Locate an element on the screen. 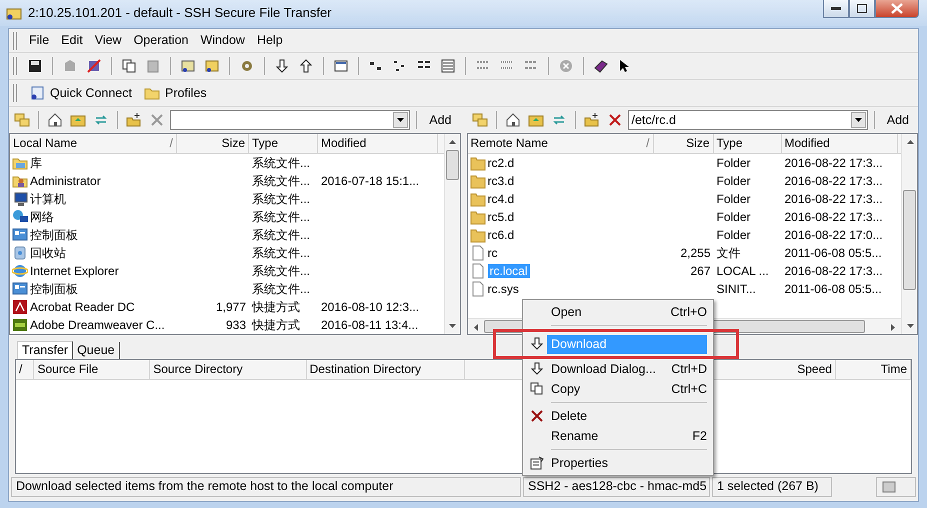 This screenshot has width=927, height=508. file-name: 计算机 is located at coordinates (48, 199).